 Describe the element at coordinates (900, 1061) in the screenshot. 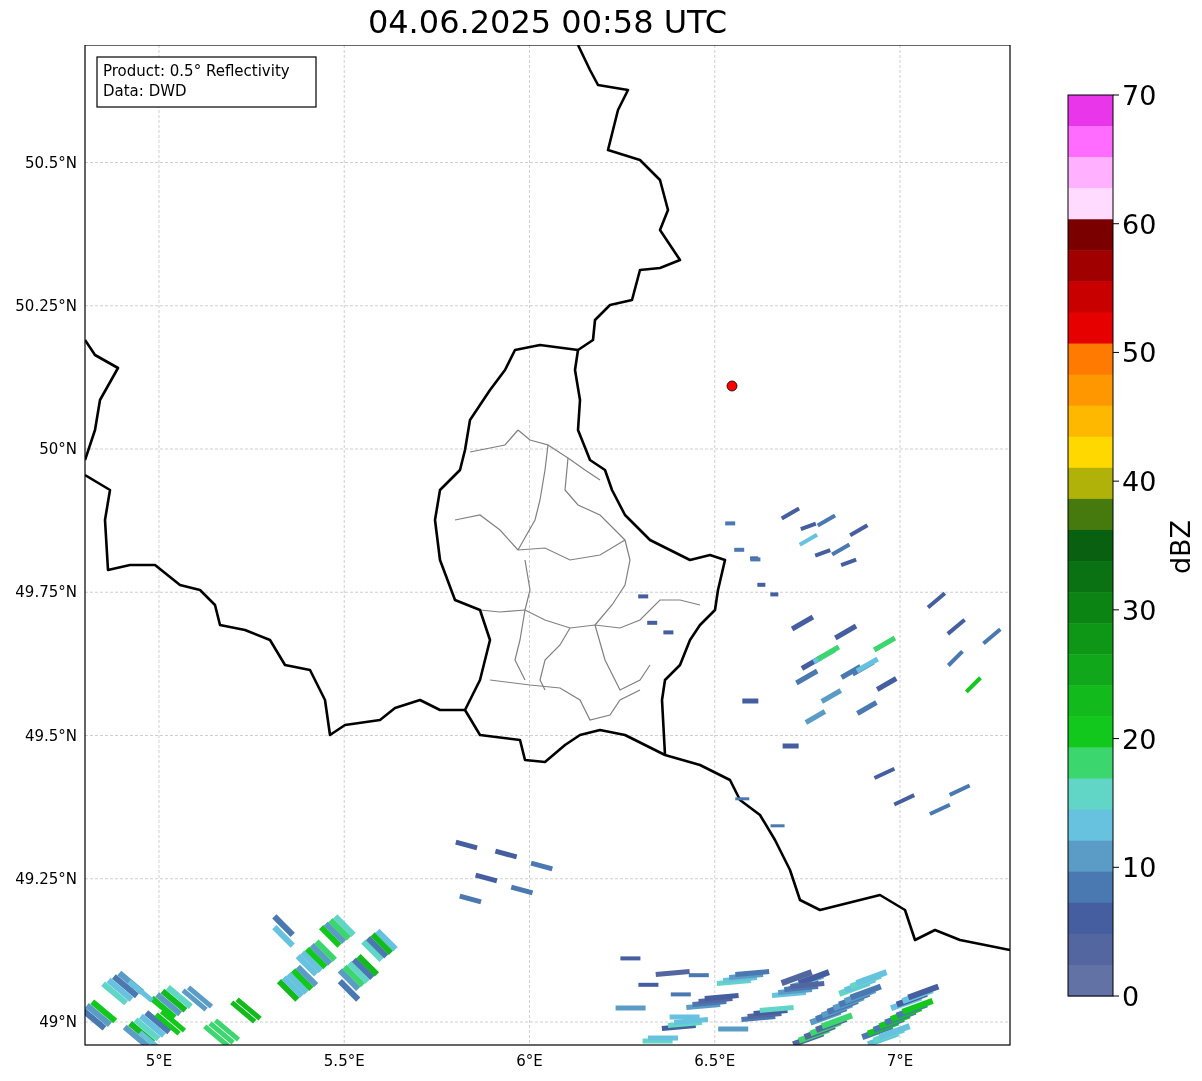

I see `axis-tick-label: 7°E` at that location.